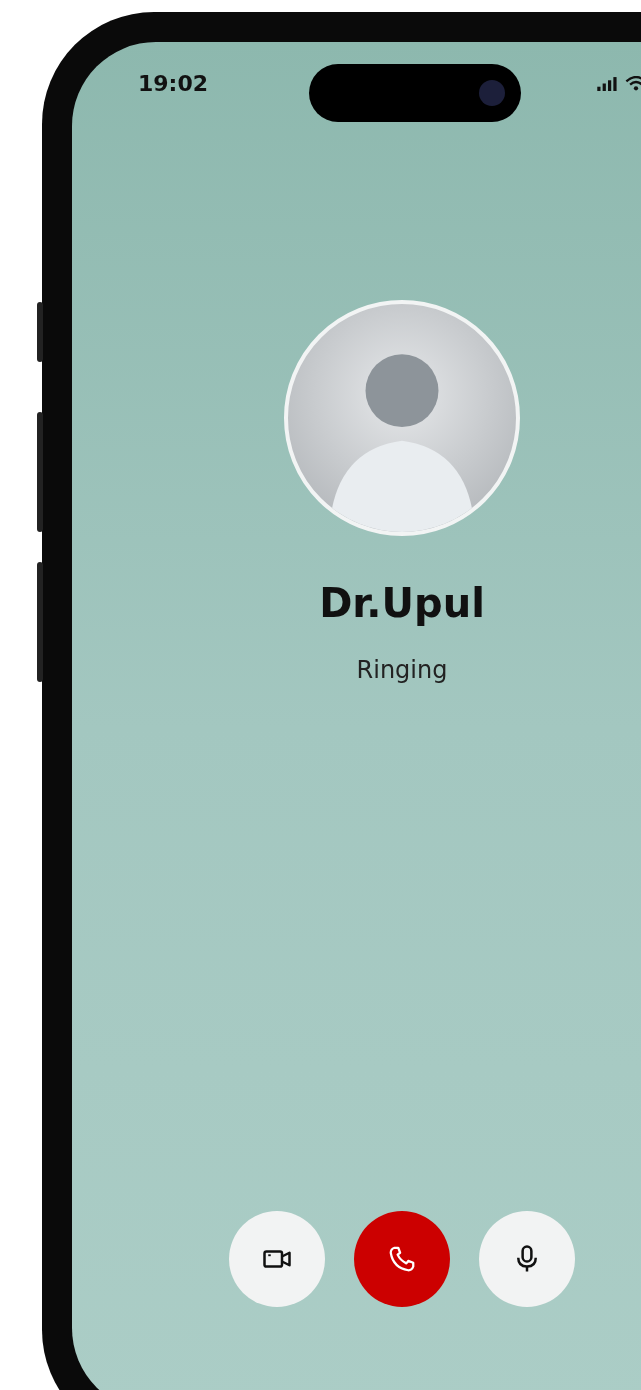 This screenshot has width=641, height=1390. What do you see at coordinates (633, 83) in the screenshot?
I see `wifi-icon` at bounding box center [633, 83].